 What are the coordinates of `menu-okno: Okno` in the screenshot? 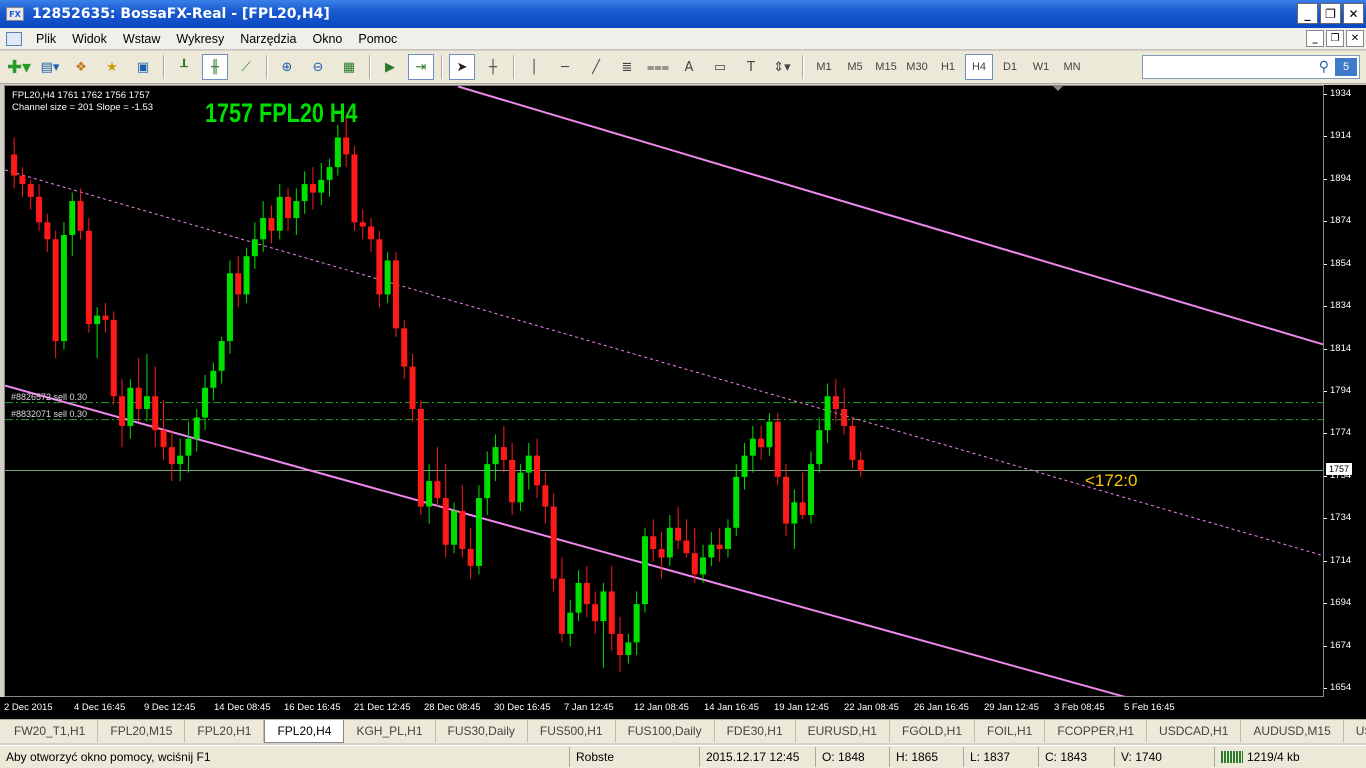 It's located at (327, 39).